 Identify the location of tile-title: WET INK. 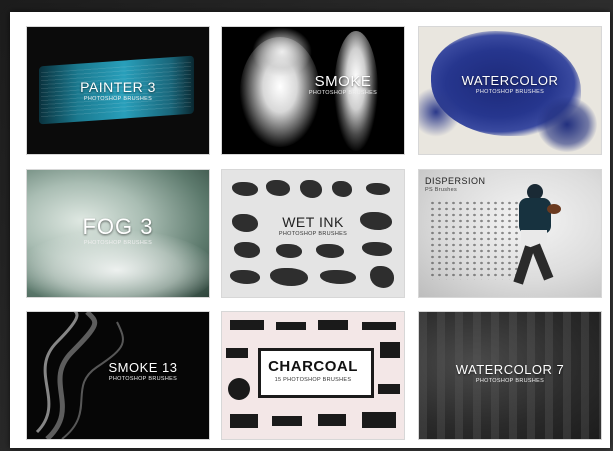
(313, 222).